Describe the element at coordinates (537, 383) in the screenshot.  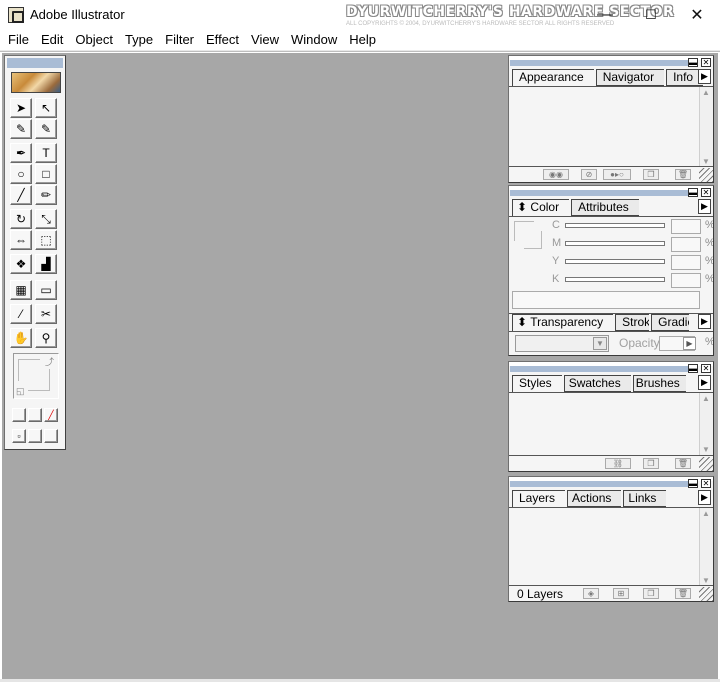
I see `tab-styles: Styles` at that location.